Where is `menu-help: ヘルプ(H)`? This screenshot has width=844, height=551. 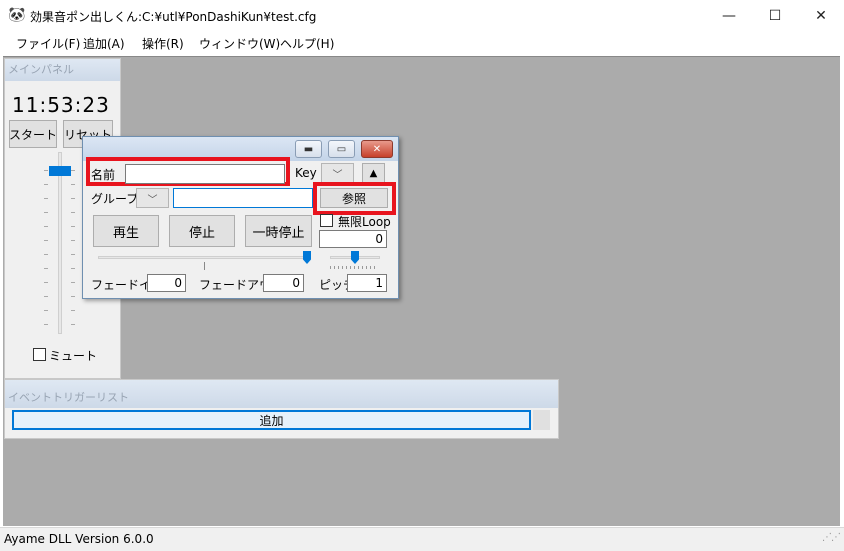 menu-help: ヘルプ(H) is located at coordinates (307, 43).